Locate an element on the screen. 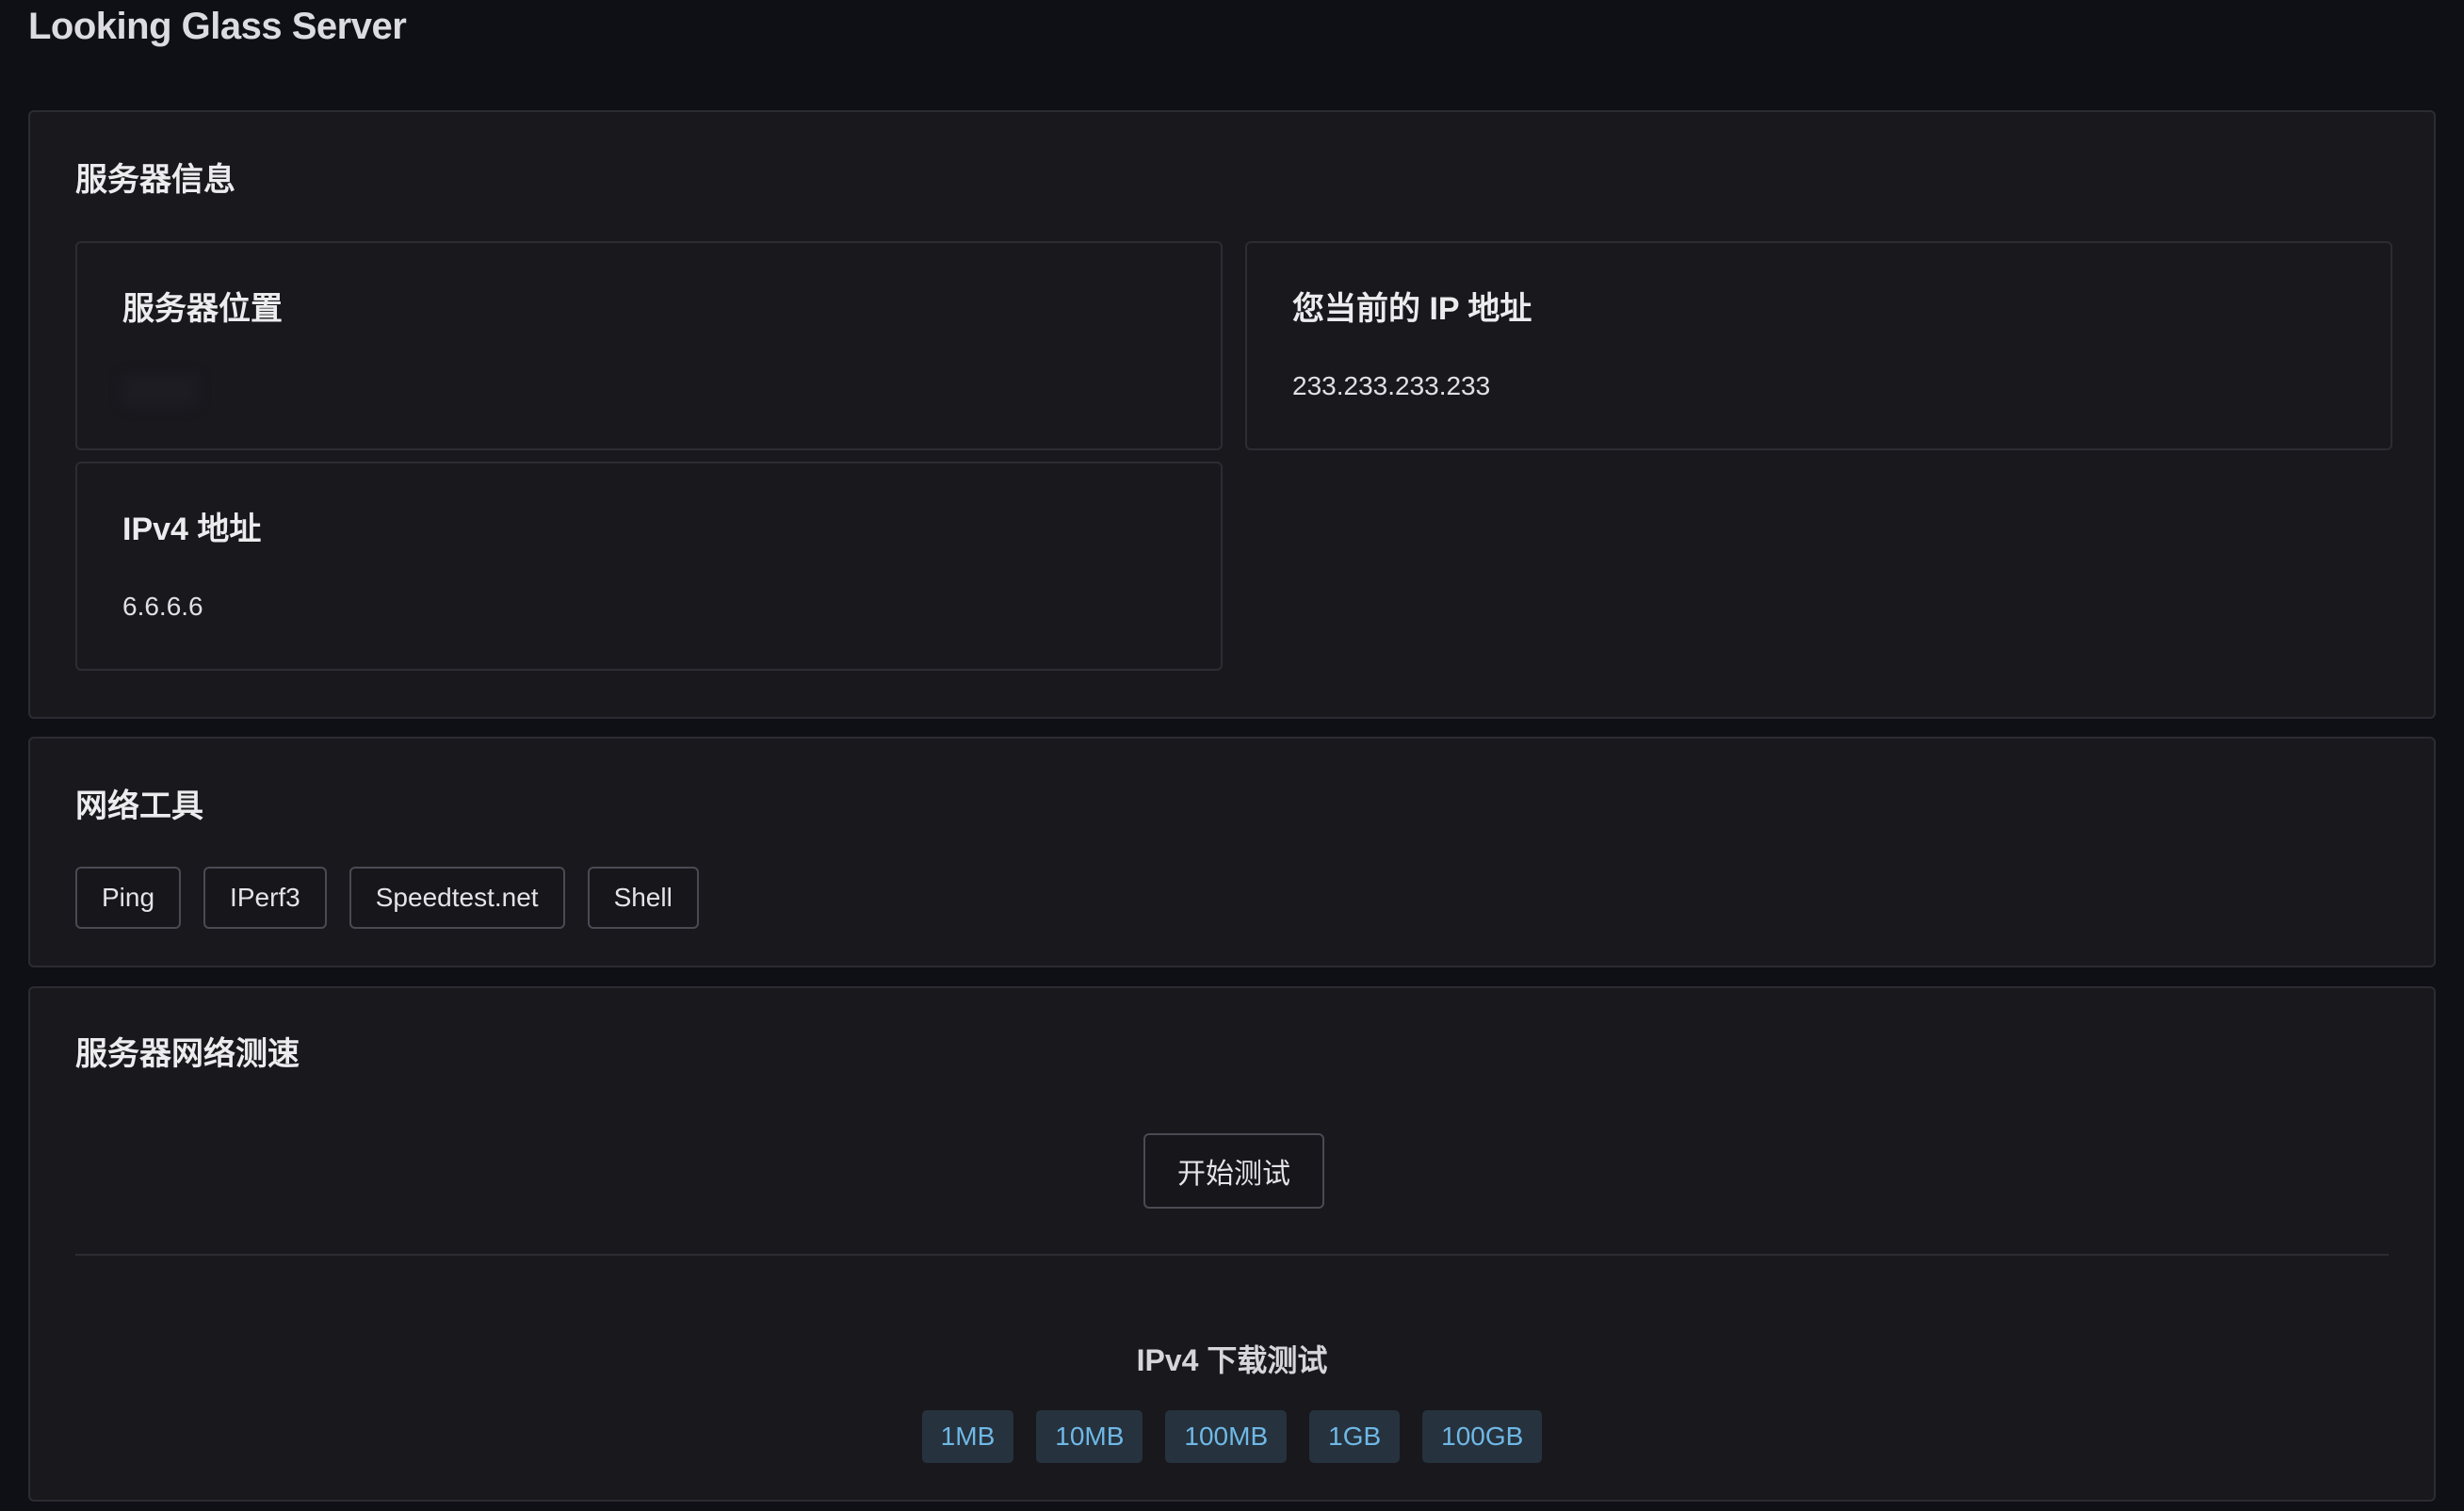  shell-button: Shell is located at coordinates (643, 898).